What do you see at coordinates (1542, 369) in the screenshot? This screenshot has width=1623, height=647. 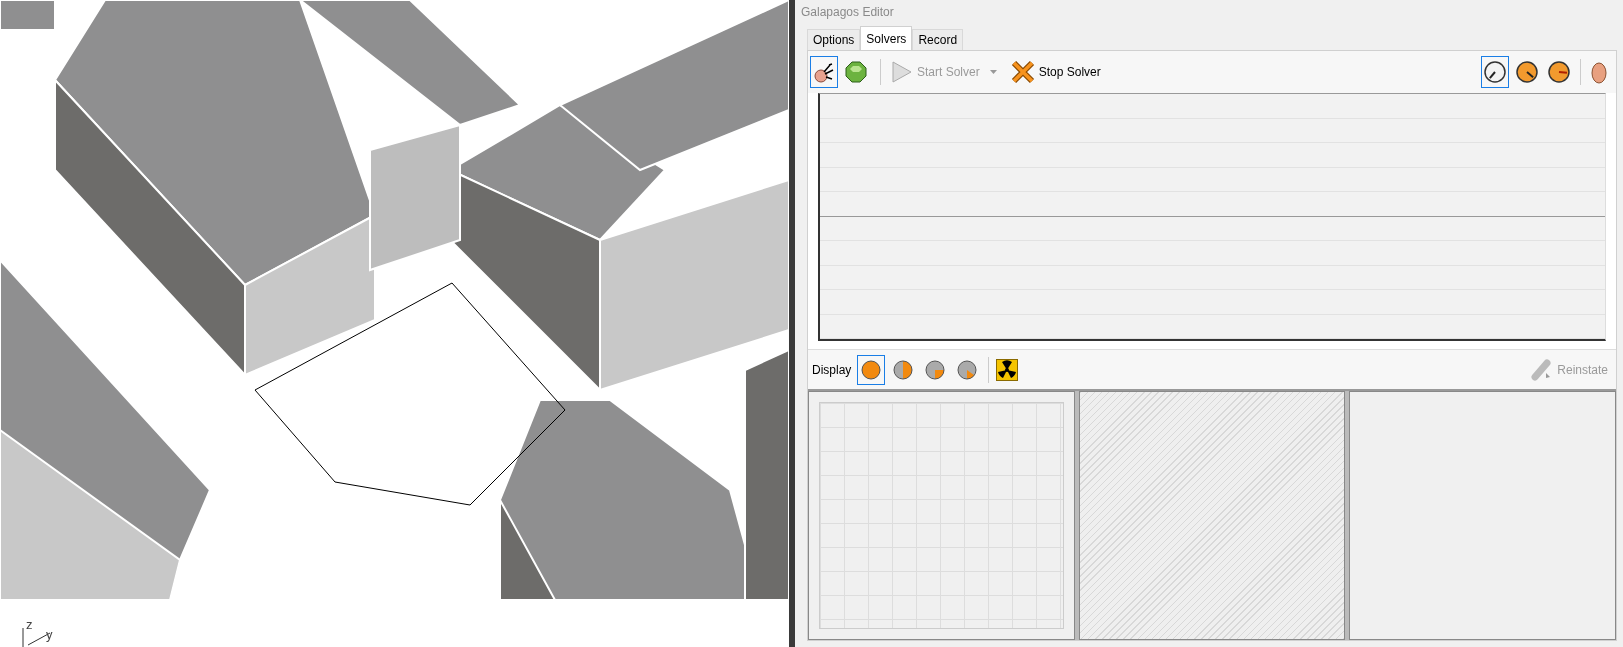 I see `pencil-icon` at bounding box center [1542, 369].